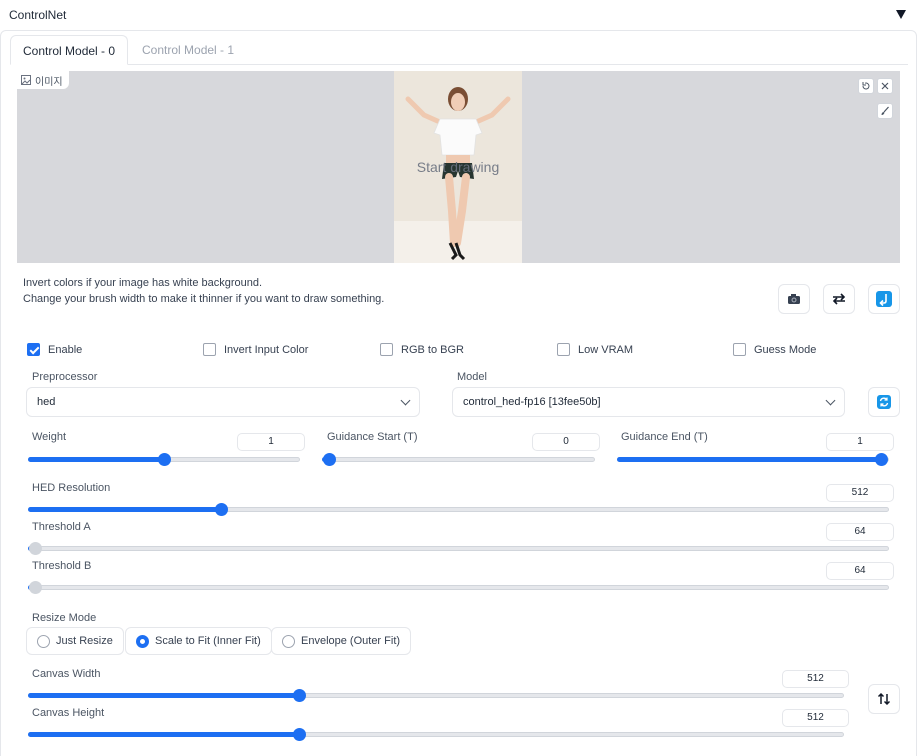 The width and height of the screenshot is (918, 756). What do you see at coordinates (65, 349) in the screenshot?
I see `enable-label: Enable` at bounding box center [65, 349].